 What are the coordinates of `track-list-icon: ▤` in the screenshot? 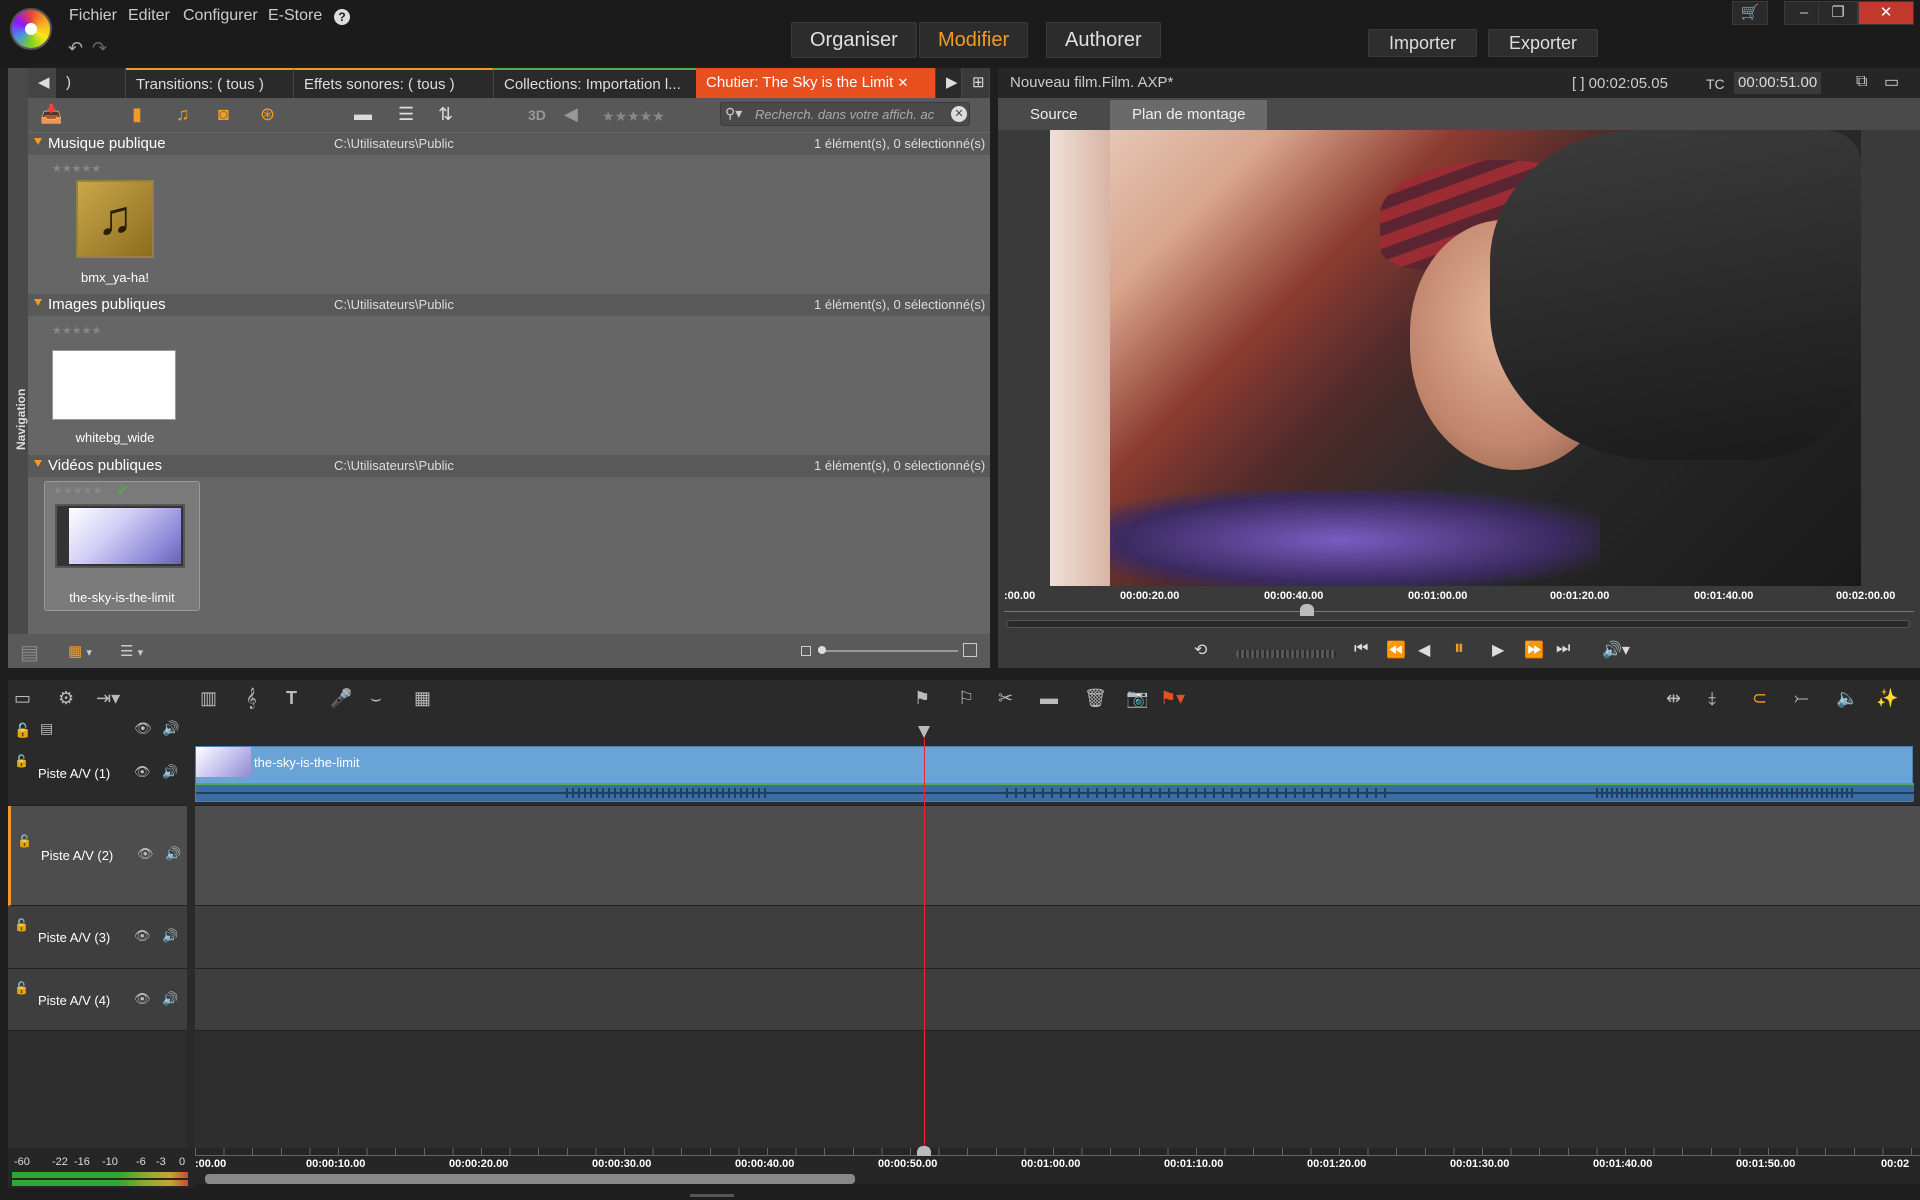 It's located at (46, 728).